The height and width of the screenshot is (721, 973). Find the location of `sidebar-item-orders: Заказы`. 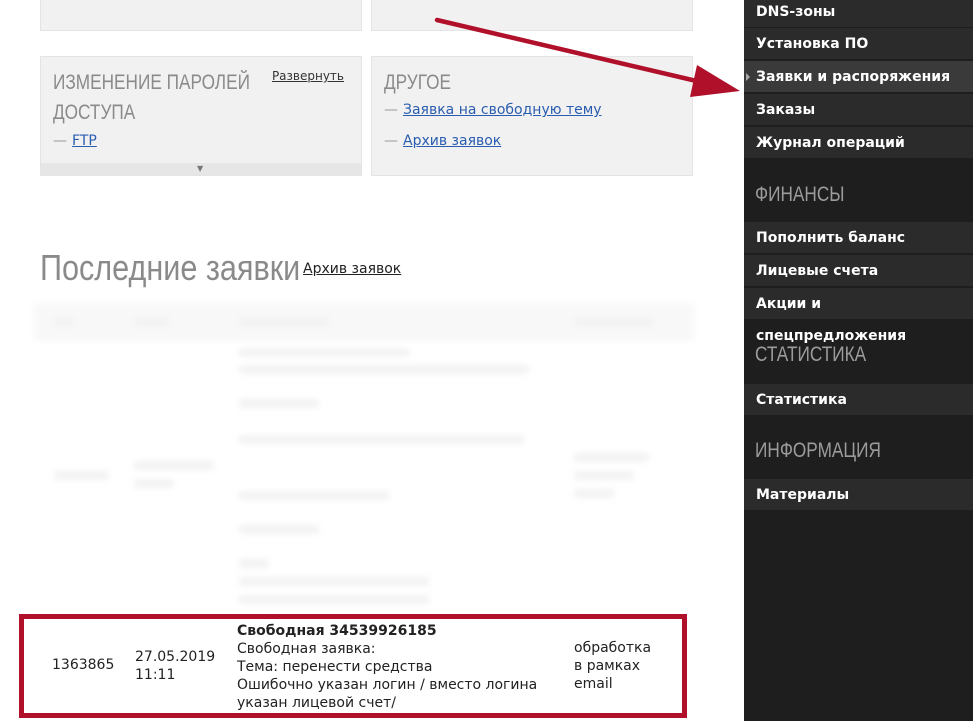

sidebar-item-orders: Заказы is located at coordinates (858, 110).